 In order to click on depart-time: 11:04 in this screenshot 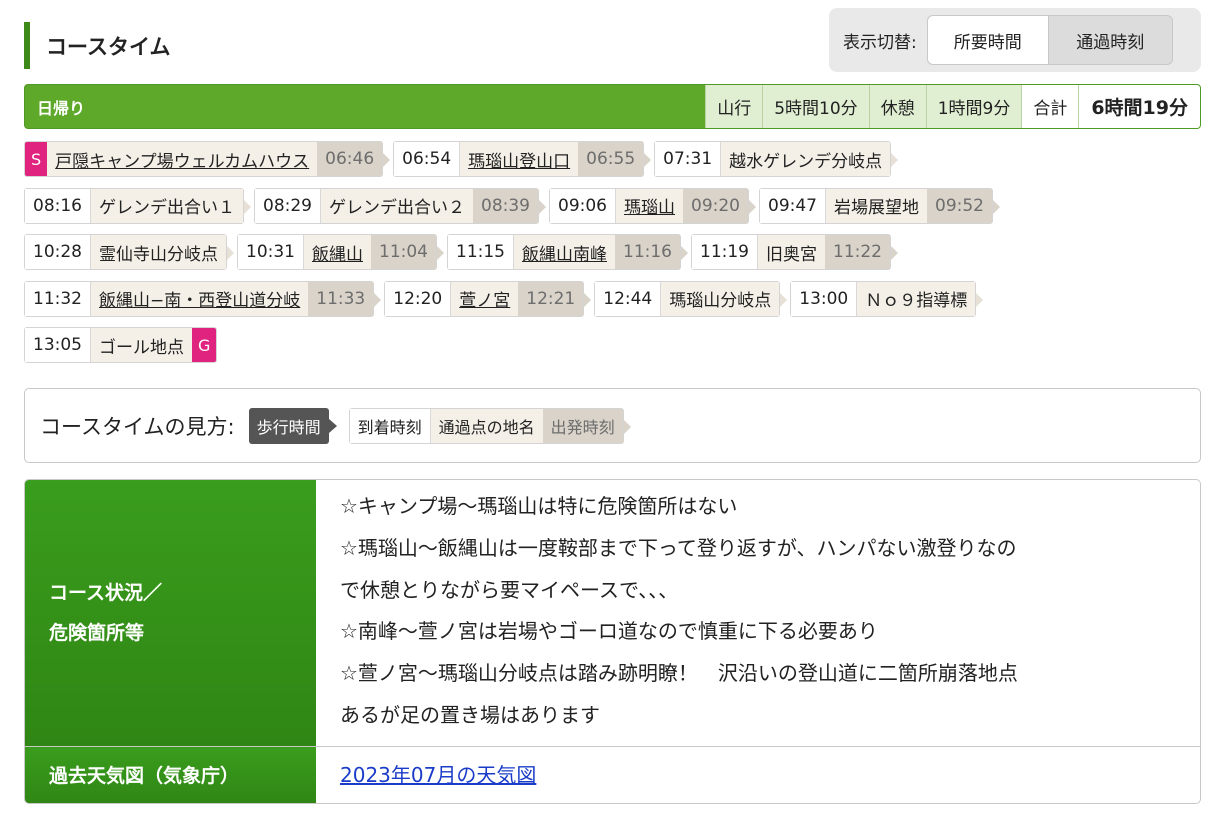, I will do `click(403, 252)`.